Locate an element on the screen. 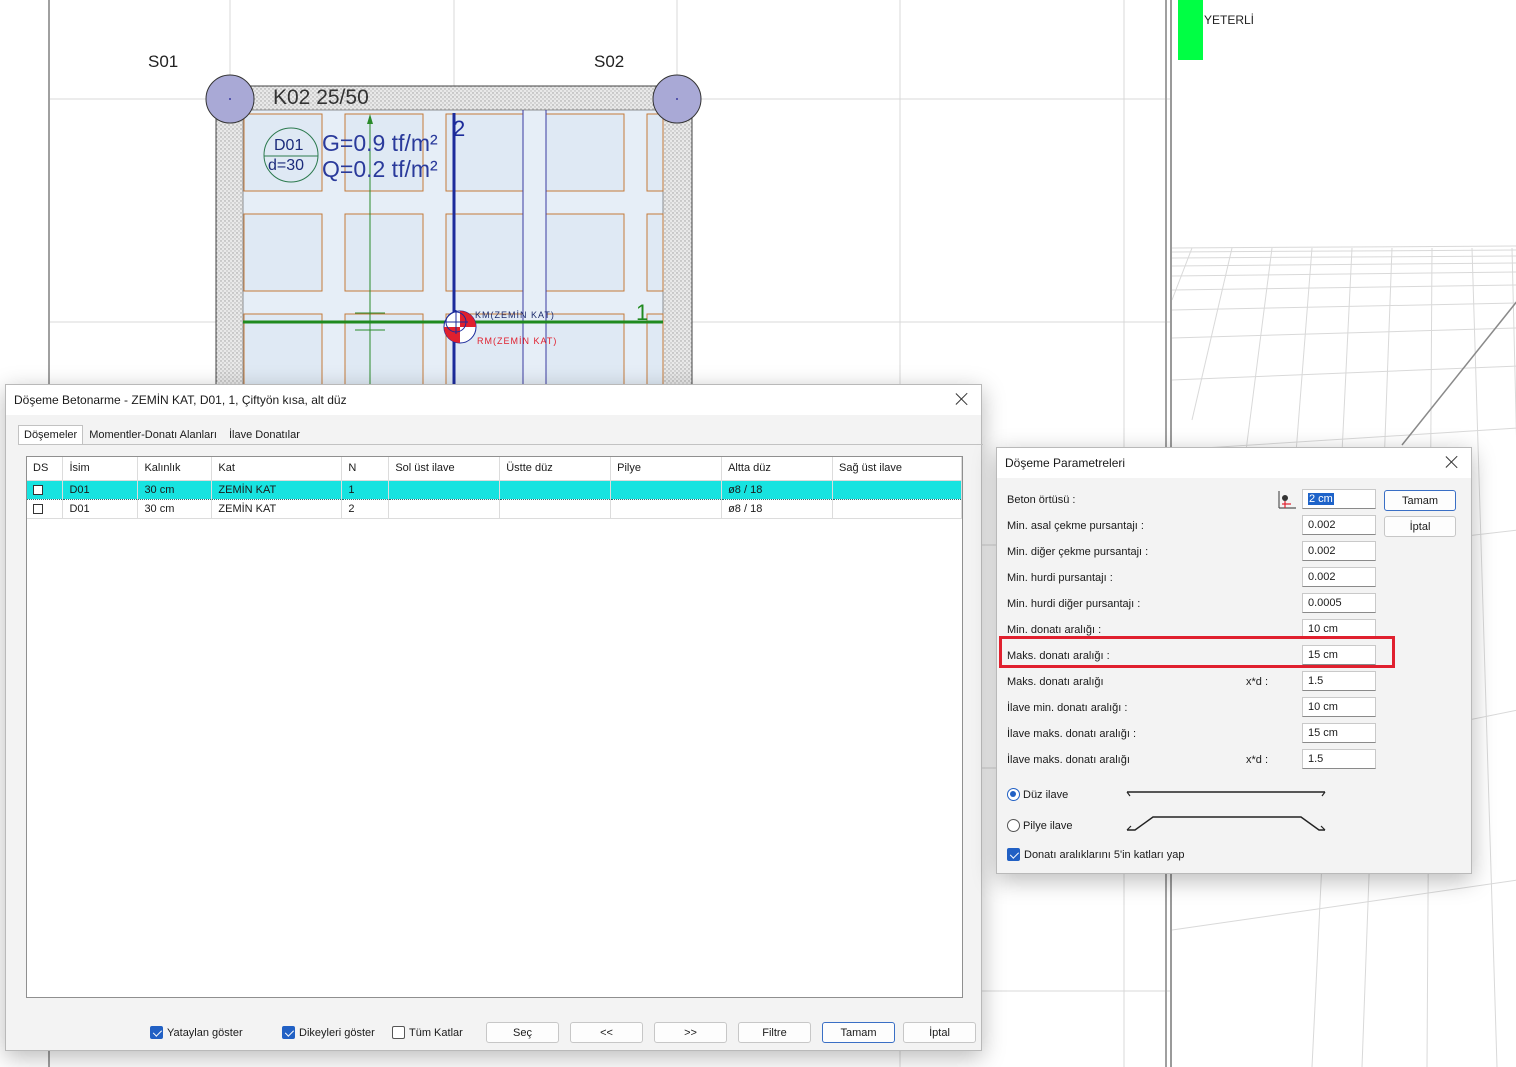  multiples-of-5-checkbox: Donatı aralıklarını 5'in katları yap is located at coordinates (1095, 854).